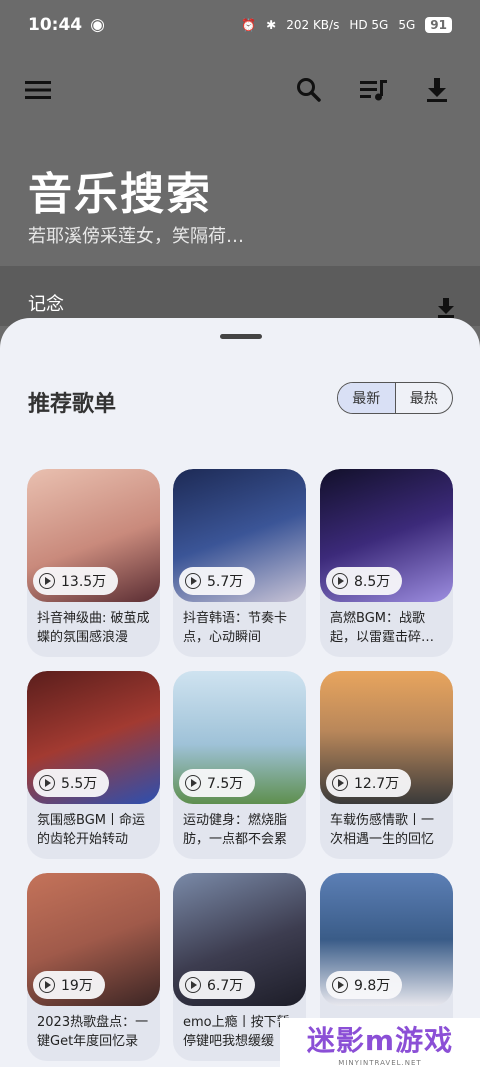 Image resolution: width=480 pixels, height=1067 pixels. What do you see at coordinates (76, 581) in the screenshot?
I see `play-count-badge: 13.5万` at bounding box center [76, 581].